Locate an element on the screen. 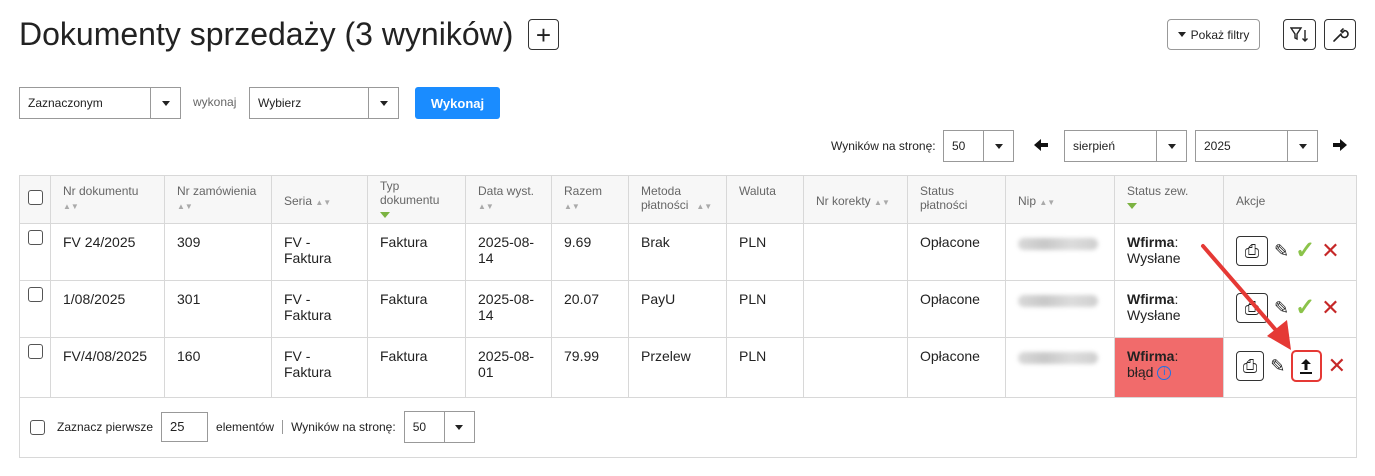 Image resolution: width=1375 pixels, height=476 pixels. col-header: Nr dokumentu ▲▼ is located at coordinates (107, 199).